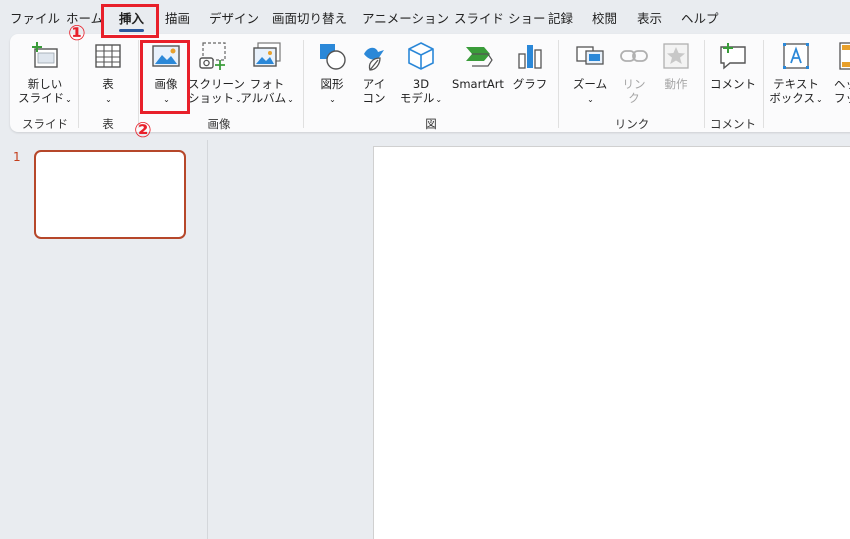 This screenshot has height=539, width=850. Describe the element at coordinates (634, 56) in the screenshot. I see `link-icon` at that location.